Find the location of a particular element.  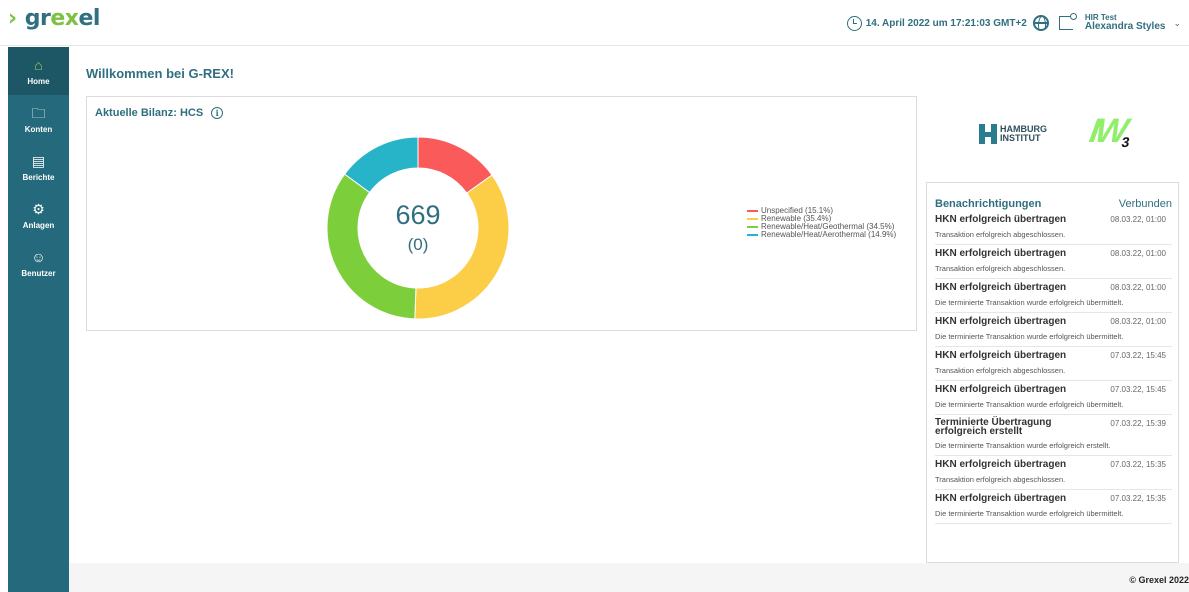

copyright: © Grexel 2022 is located at coordinates (1159, 580).